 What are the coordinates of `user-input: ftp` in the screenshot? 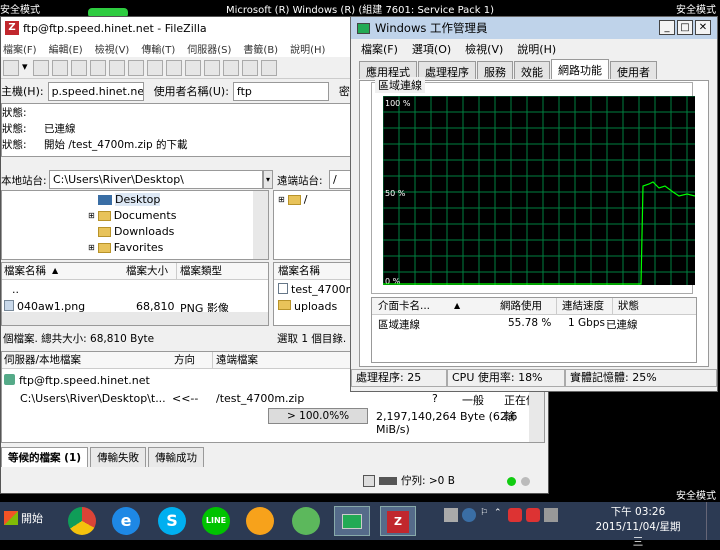 It's located at (280, 91).